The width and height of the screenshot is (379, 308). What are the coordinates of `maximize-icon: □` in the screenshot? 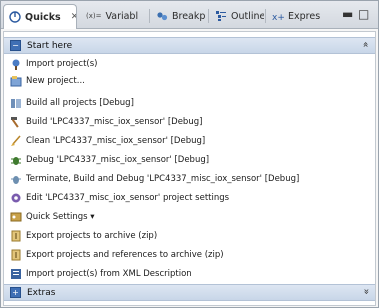 It's located at (363, 14).